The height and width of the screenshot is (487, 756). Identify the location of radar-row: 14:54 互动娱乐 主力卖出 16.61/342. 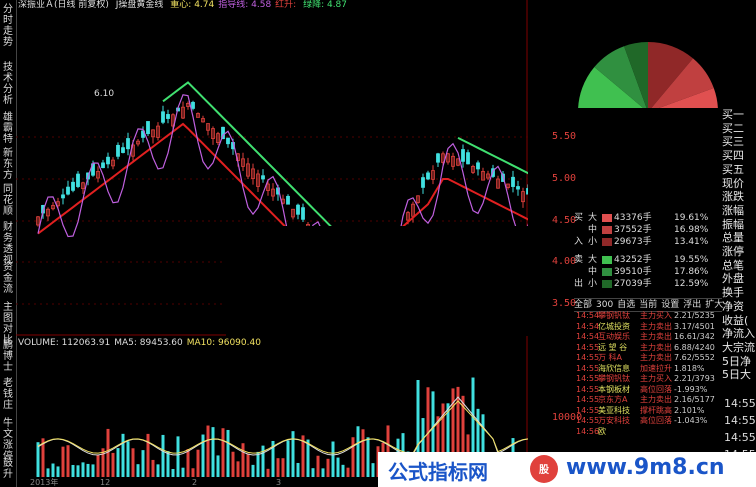
(648, 337).